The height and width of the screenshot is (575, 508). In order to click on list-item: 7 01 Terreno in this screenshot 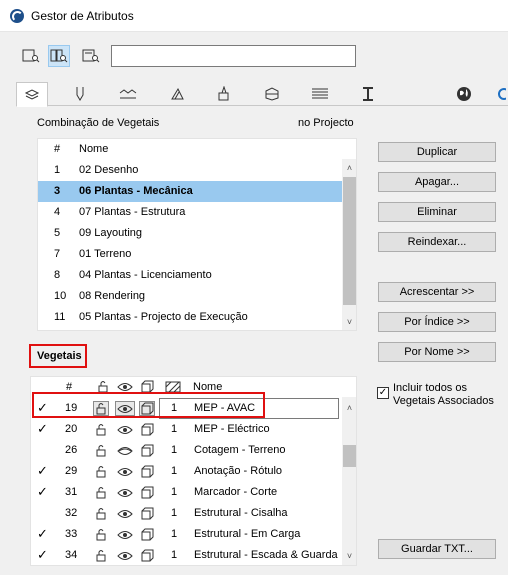, I will do `click(190, 254)`.